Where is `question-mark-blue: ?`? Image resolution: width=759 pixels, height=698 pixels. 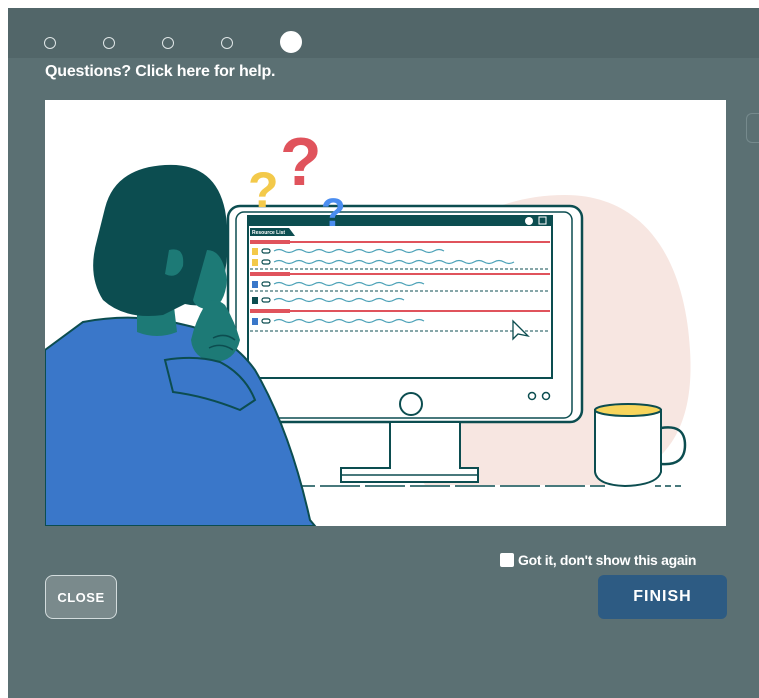
question-mark-blue: ? is located at coordinates (333, 213).